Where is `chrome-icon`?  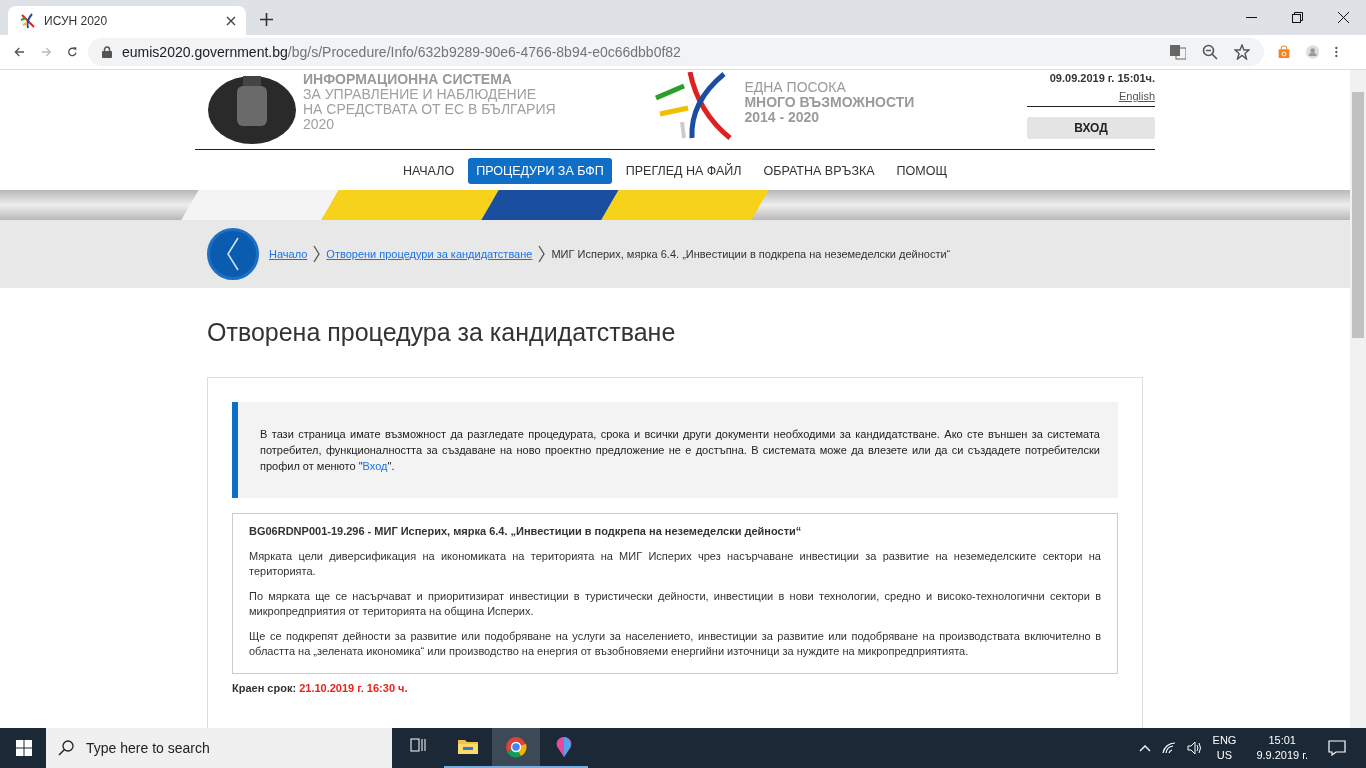 chrome-icon is located at coordinates (516, 747).